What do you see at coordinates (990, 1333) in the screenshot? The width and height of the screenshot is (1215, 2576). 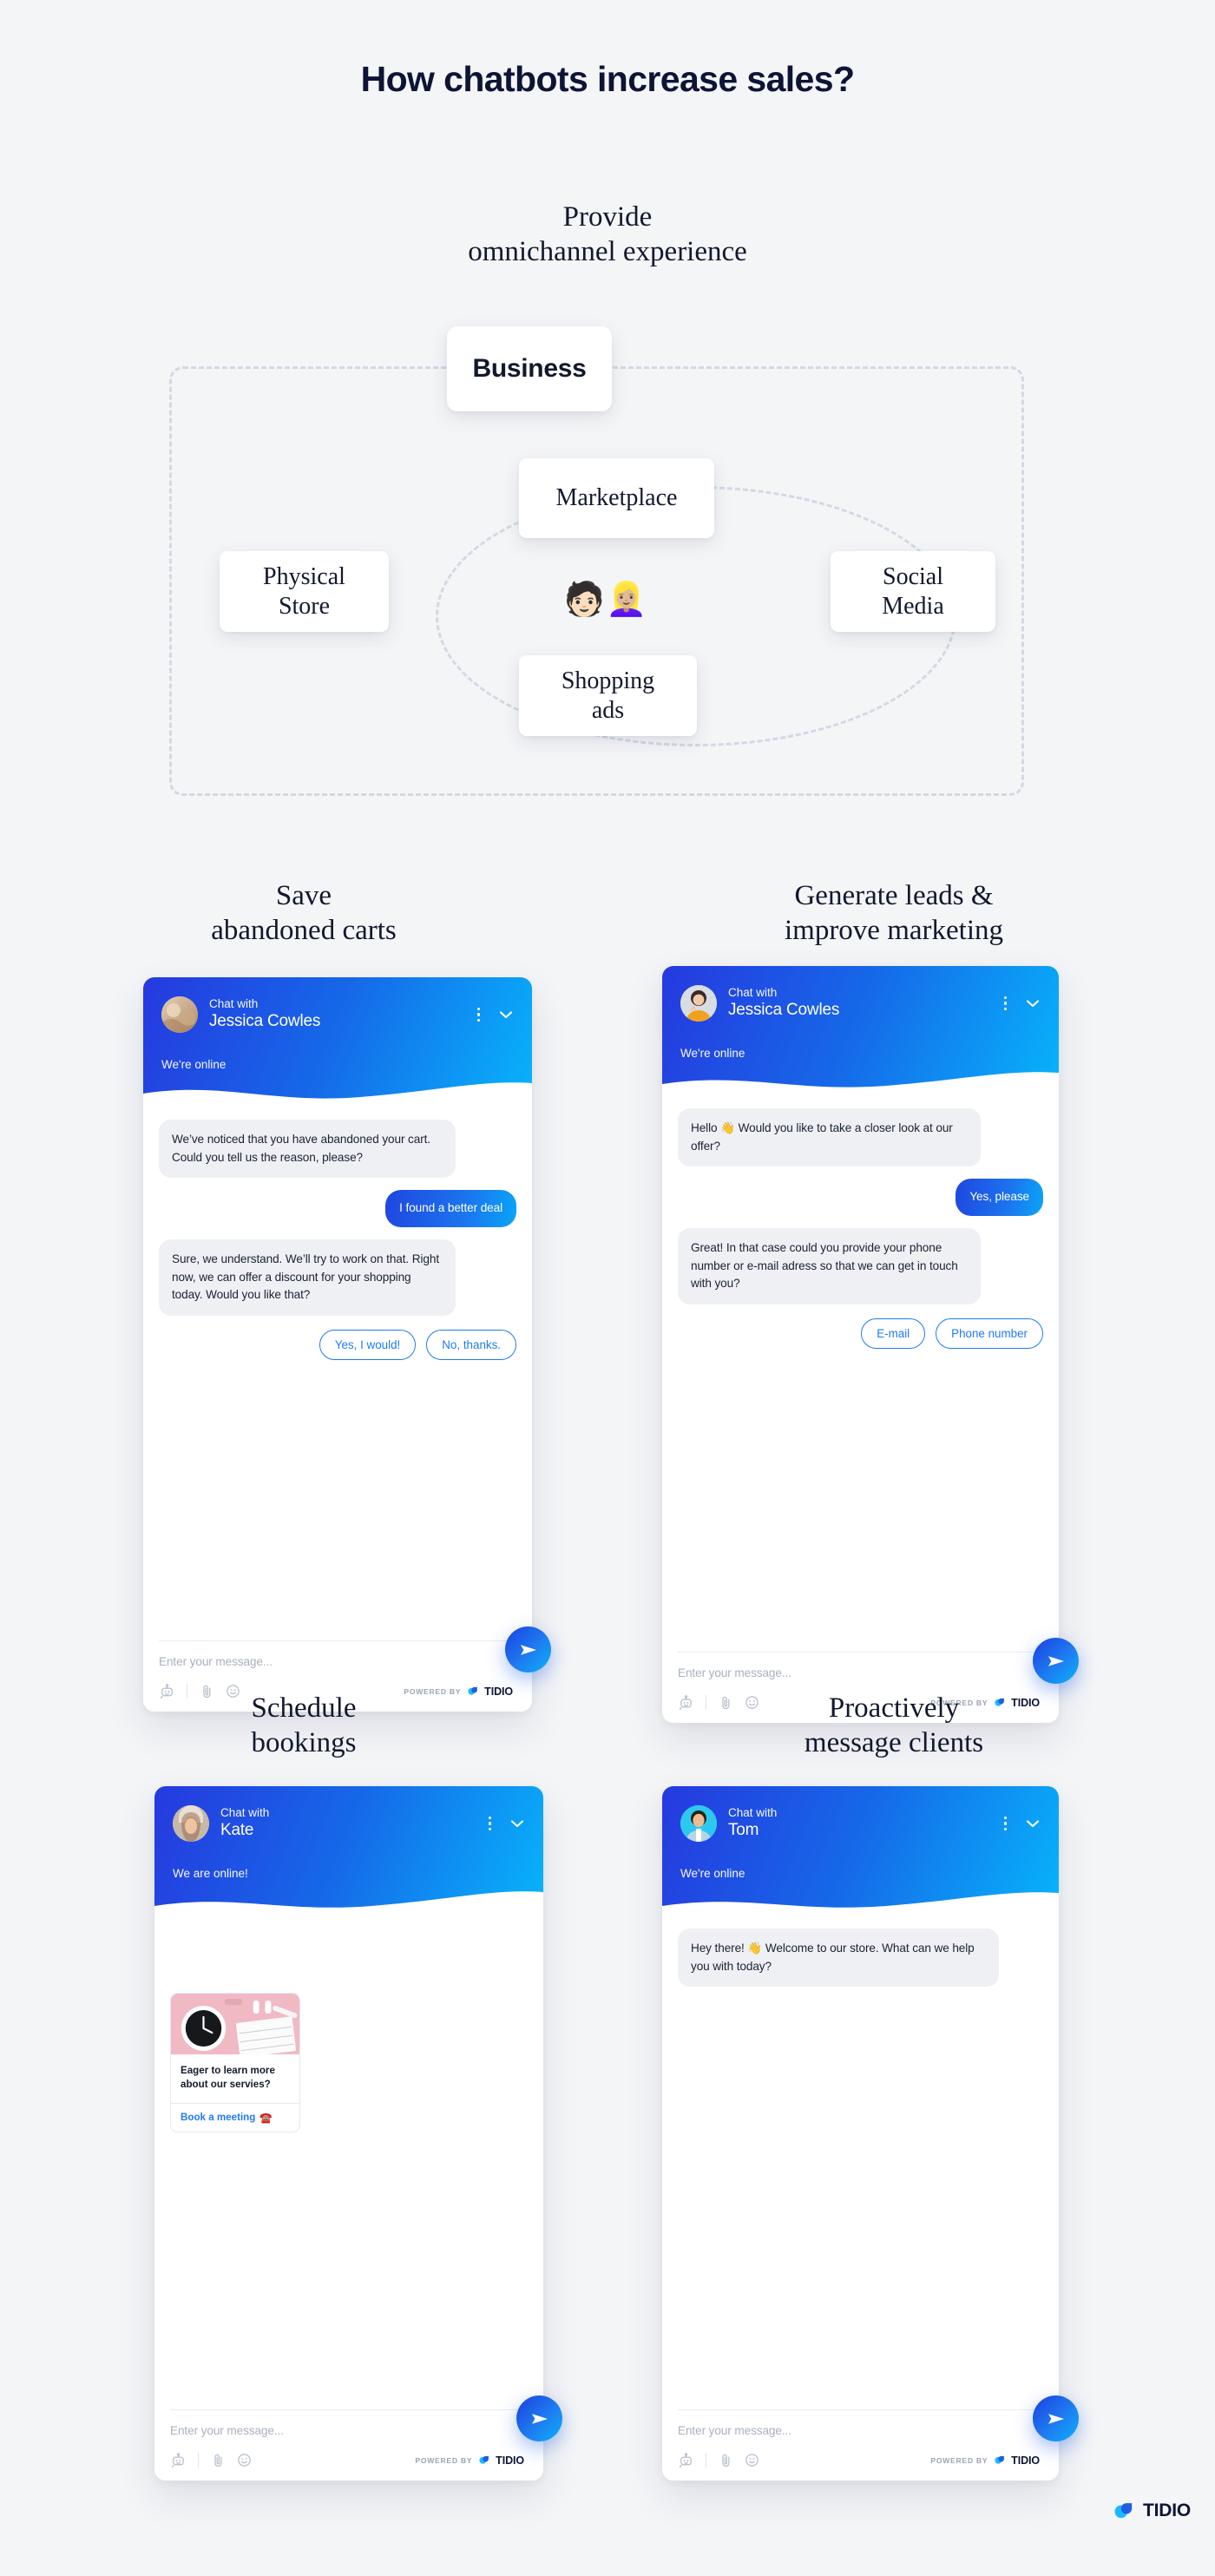 I see `quick-reply-phone: Phone number` at bounding box center [990, 1333].